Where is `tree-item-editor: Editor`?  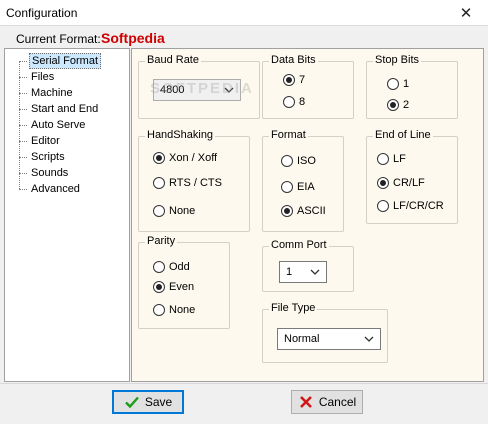
tree-item-editor: Editor is located at coordinates (40, 141).